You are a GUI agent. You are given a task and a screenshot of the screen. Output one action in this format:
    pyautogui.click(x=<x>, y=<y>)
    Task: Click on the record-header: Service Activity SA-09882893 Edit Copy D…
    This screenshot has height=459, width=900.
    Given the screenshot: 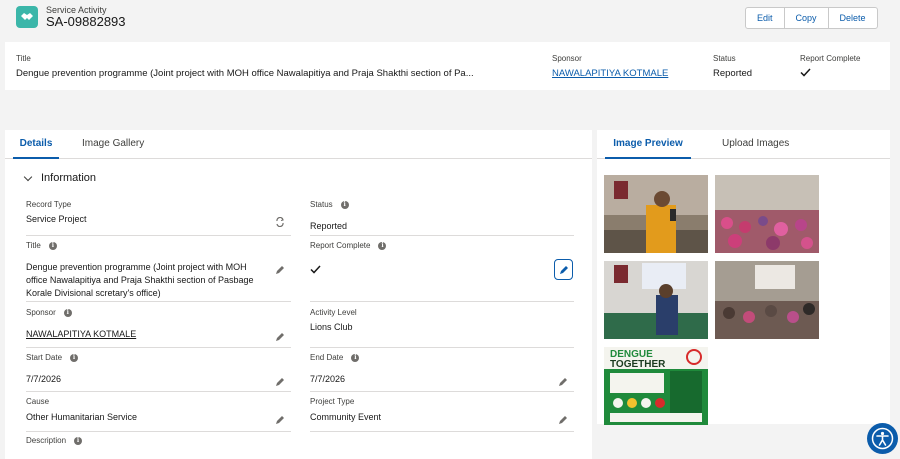 What is the action you would take?
    pyautogui.click(x=450, y=20)
    